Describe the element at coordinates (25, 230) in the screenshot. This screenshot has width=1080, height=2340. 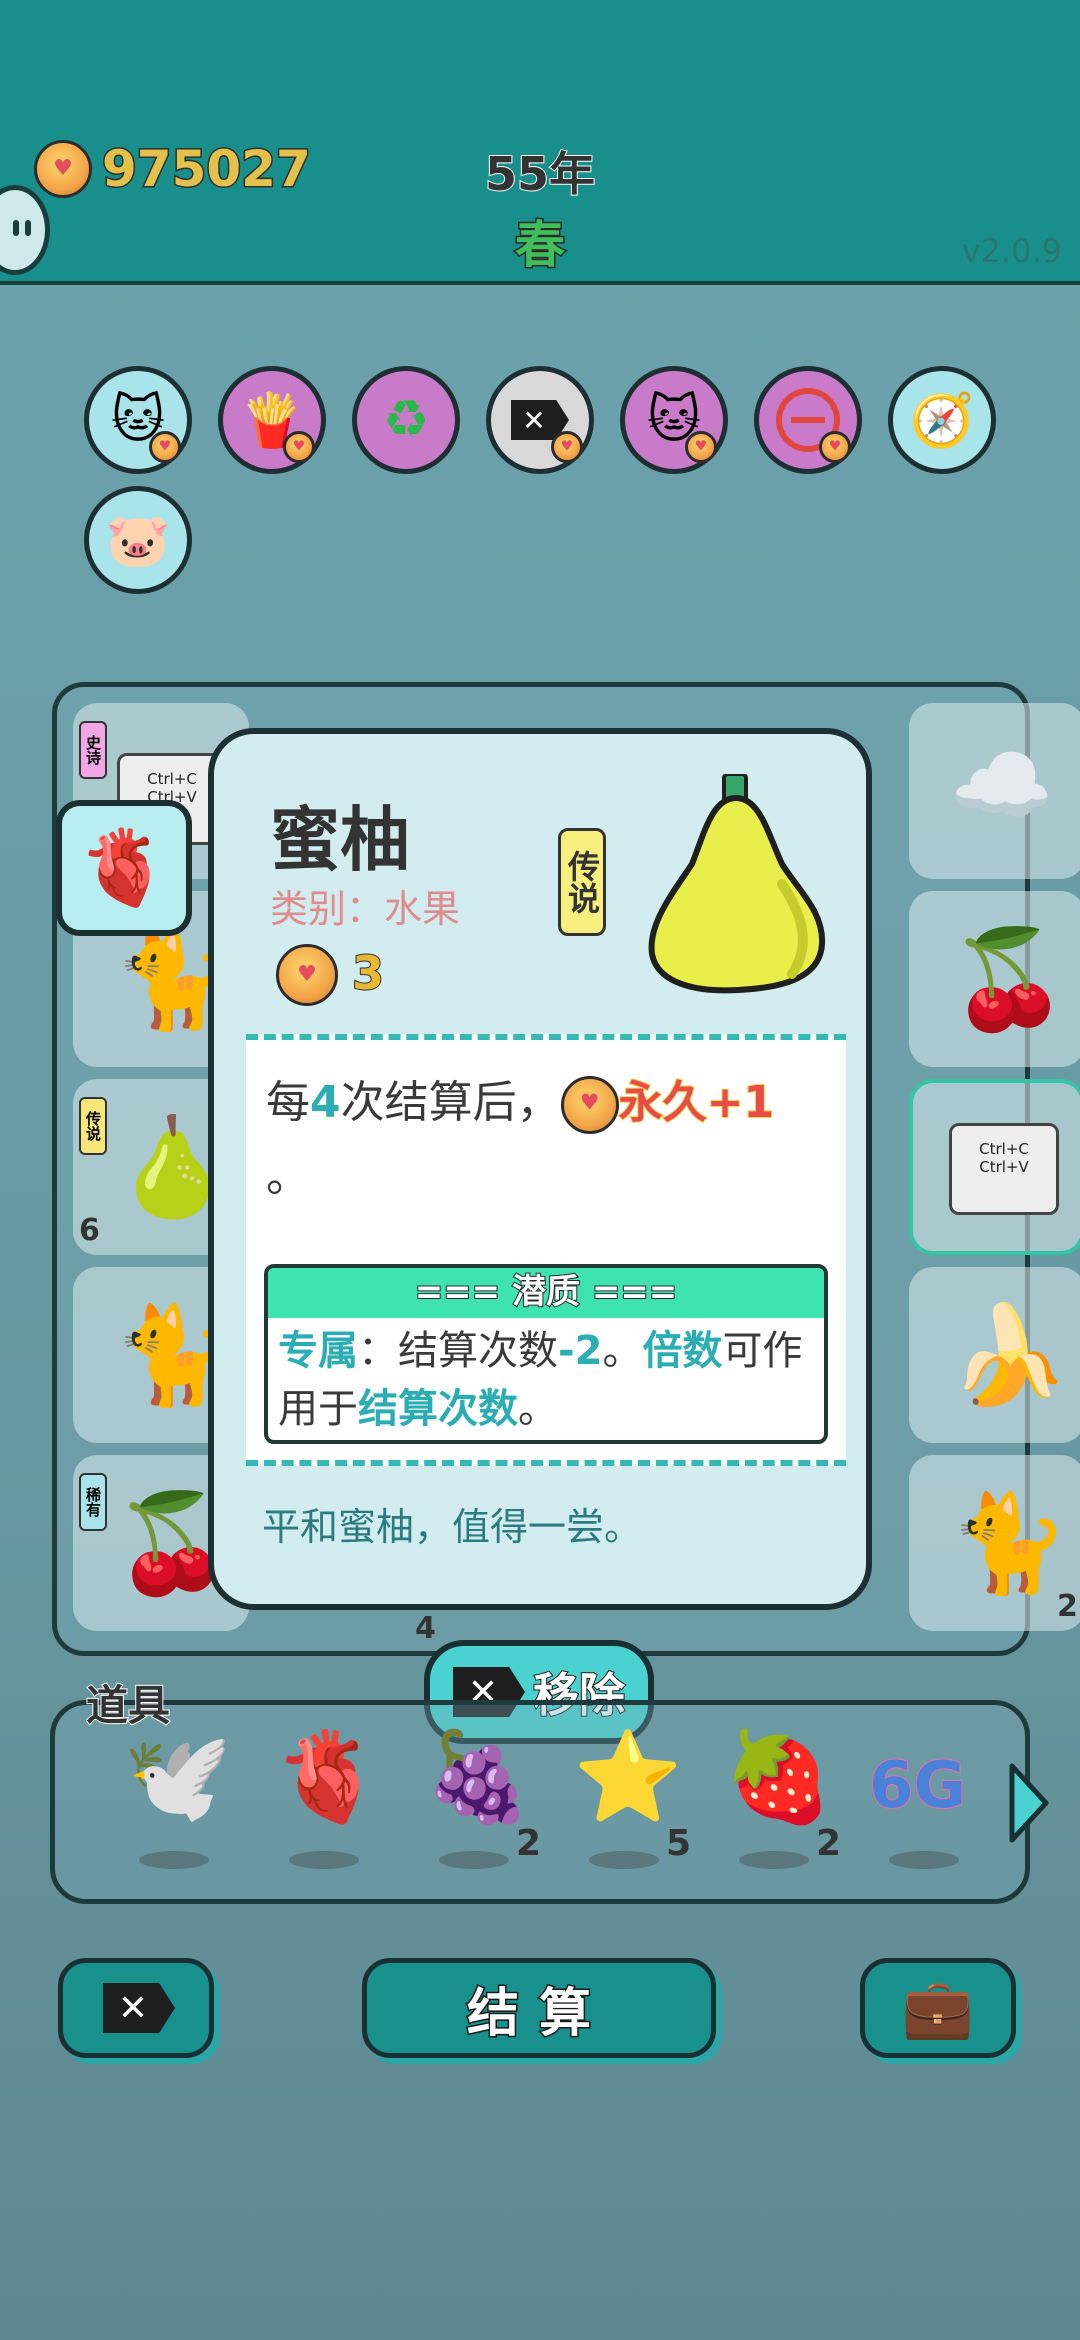
I see `mascot-avatar-icon` at that location.